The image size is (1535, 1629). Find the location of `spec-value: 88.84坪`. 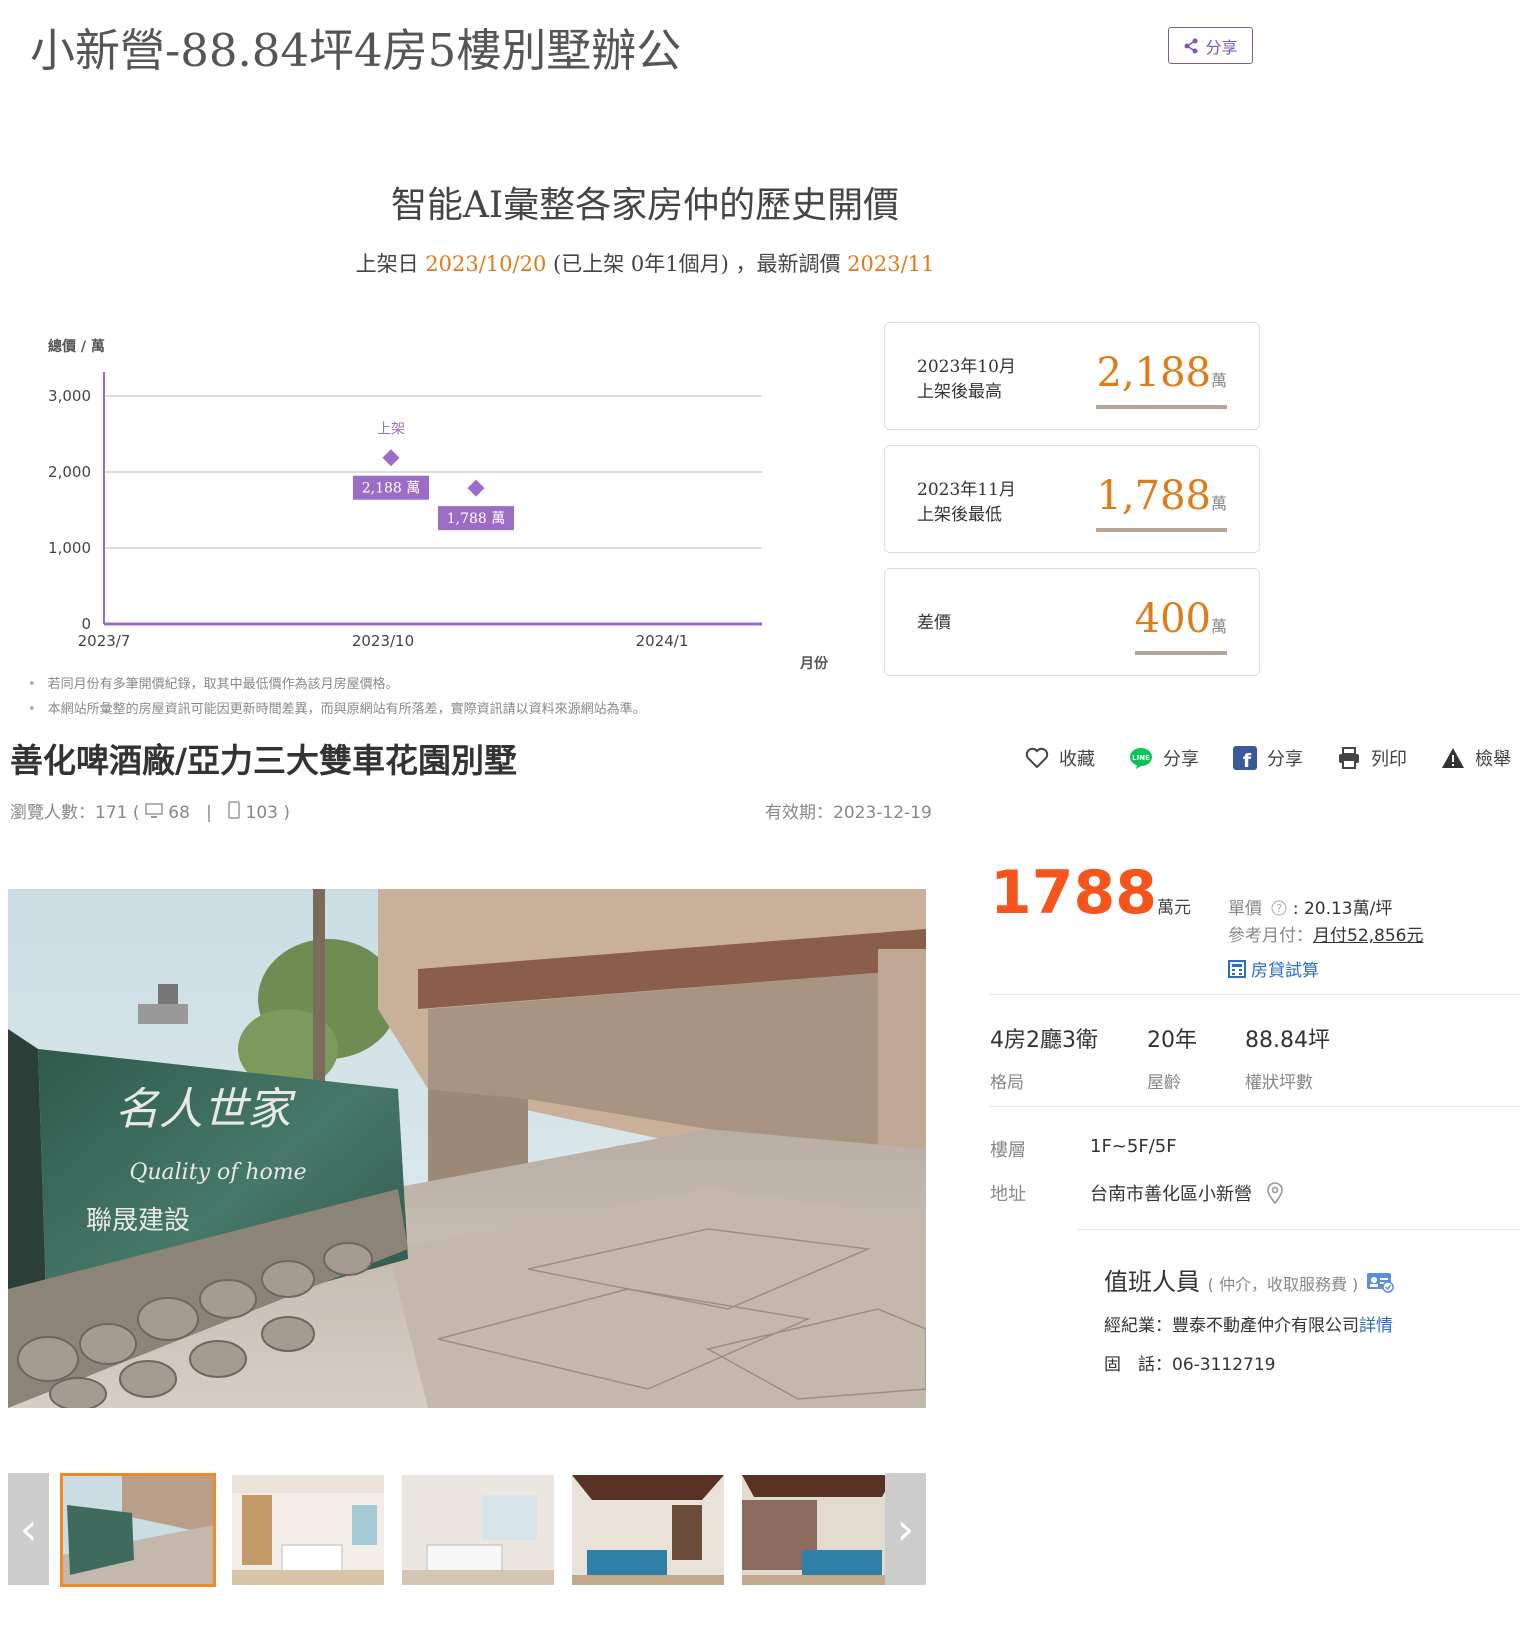

spec-value: 88.84坪 is located at coordinates (1287, 1040).